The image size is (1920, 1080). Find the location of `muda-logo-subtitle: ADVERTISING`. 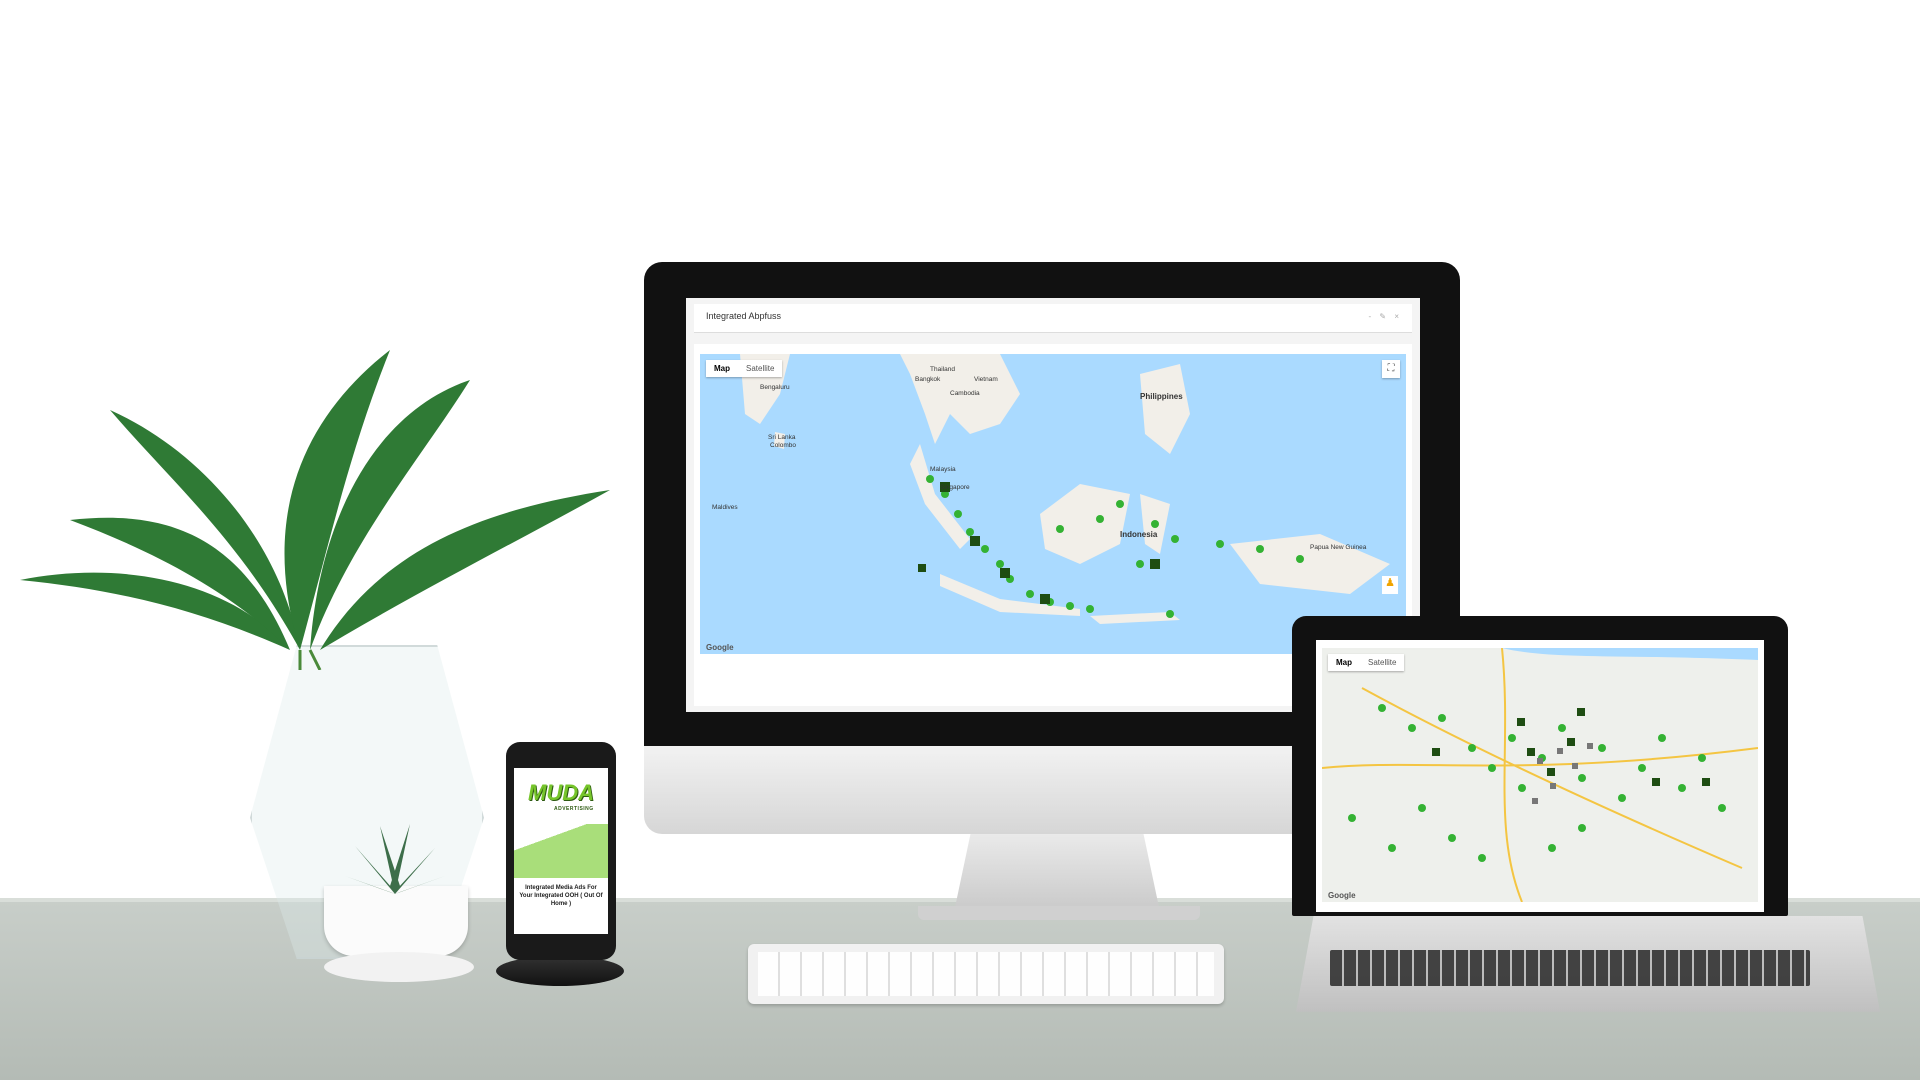

muda-logo-subtitle: ADVERTISING is located at coordinates (574, 809).